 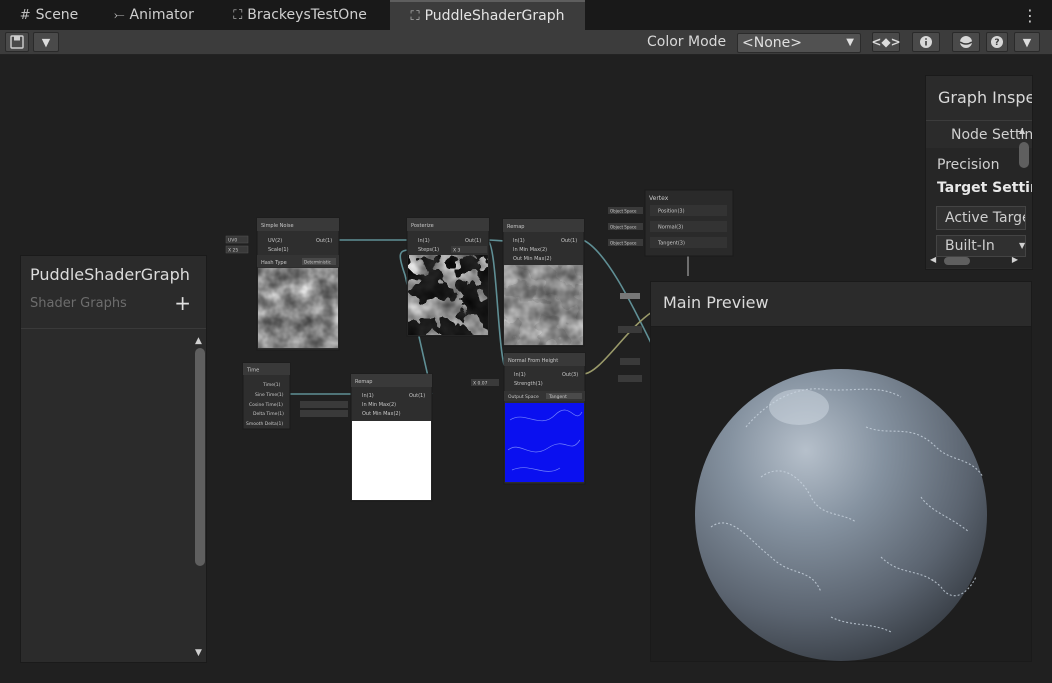 What do you see at coordinates (233, 251) in the screenshot?
I see `svg-text: X 25` at bounding box center [233, 251].